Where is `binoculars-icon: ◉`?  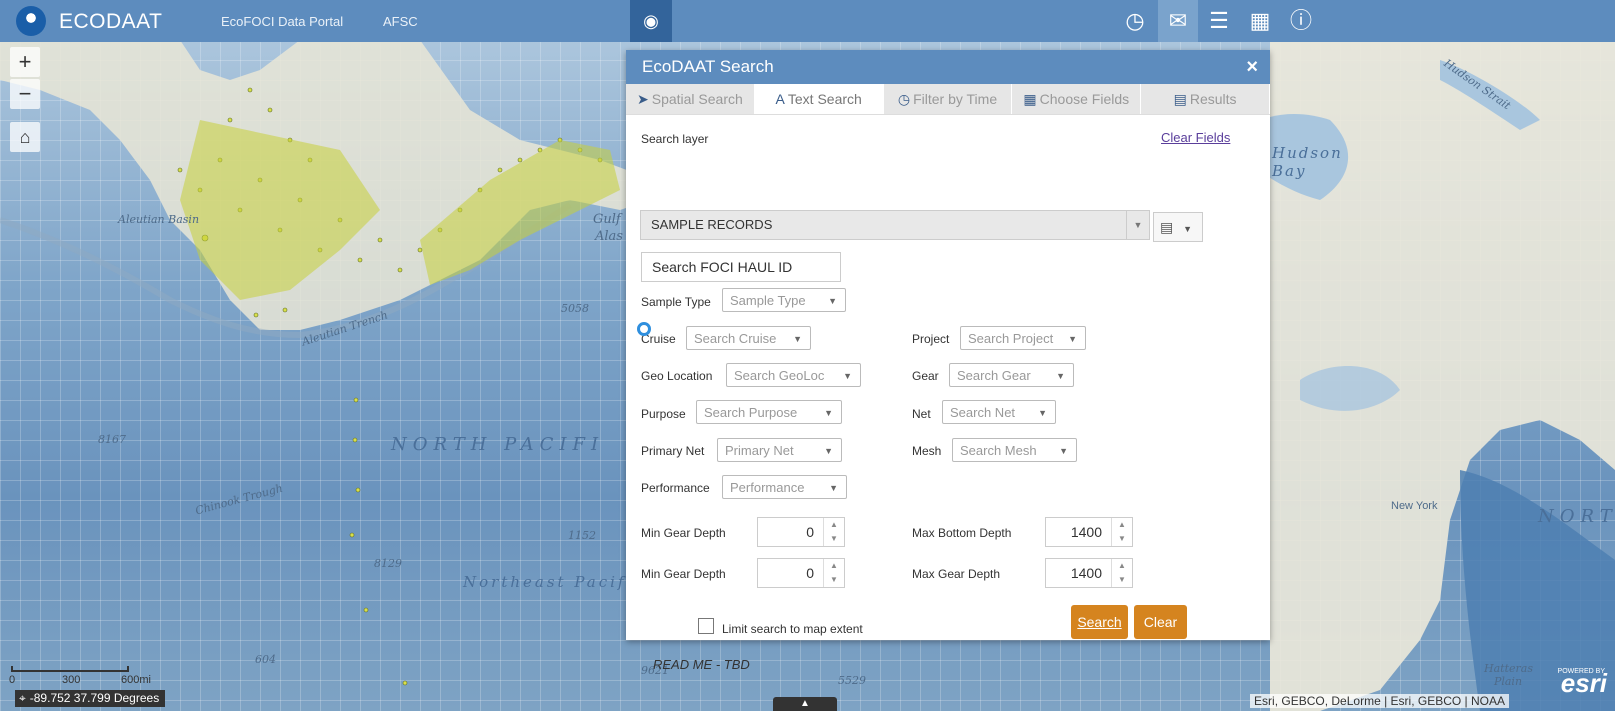 binoculars-icon: ◉ is located at coordinates (651, 21).